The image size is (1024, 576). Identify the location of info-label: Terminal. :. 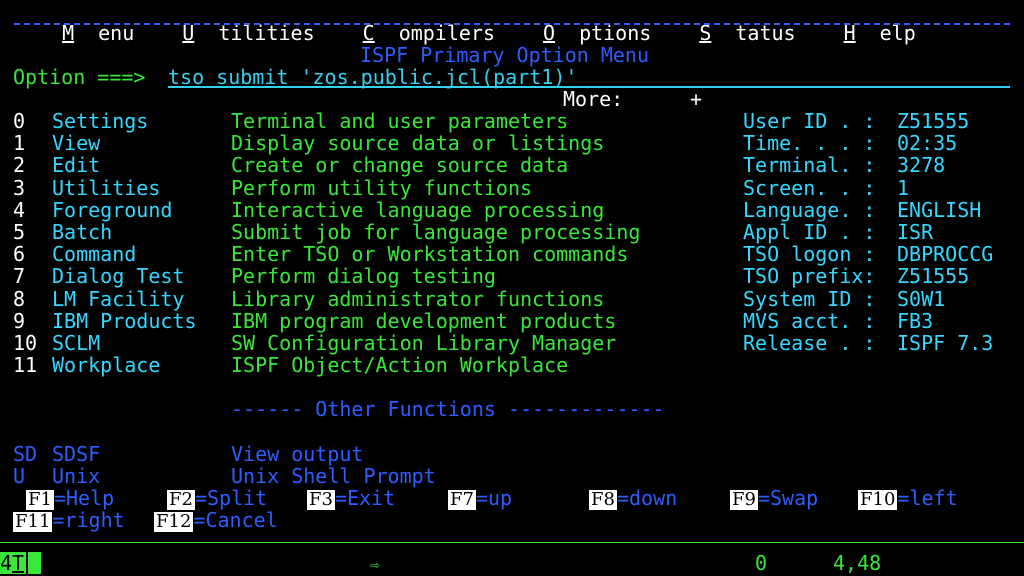
(809, 165).